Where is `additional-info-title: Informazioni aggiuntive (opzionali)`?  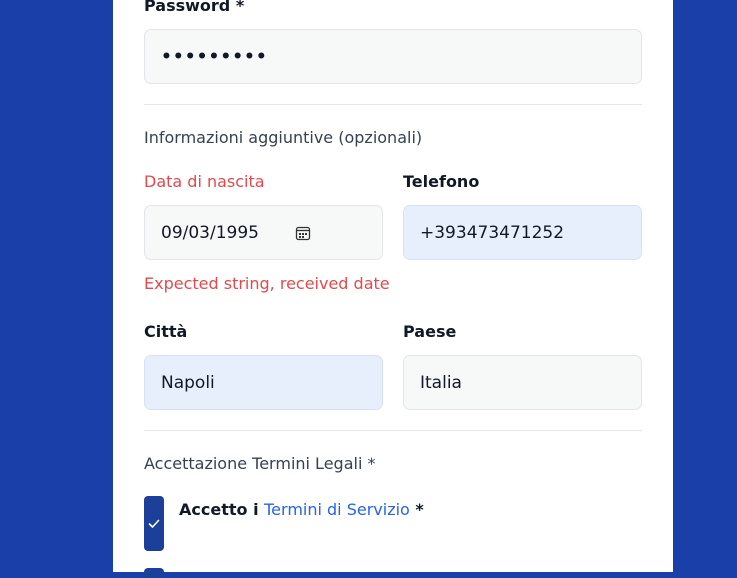
additional-info-title: Informazioni aggiuntive (opzionali) is located at coordinates (283, 137).